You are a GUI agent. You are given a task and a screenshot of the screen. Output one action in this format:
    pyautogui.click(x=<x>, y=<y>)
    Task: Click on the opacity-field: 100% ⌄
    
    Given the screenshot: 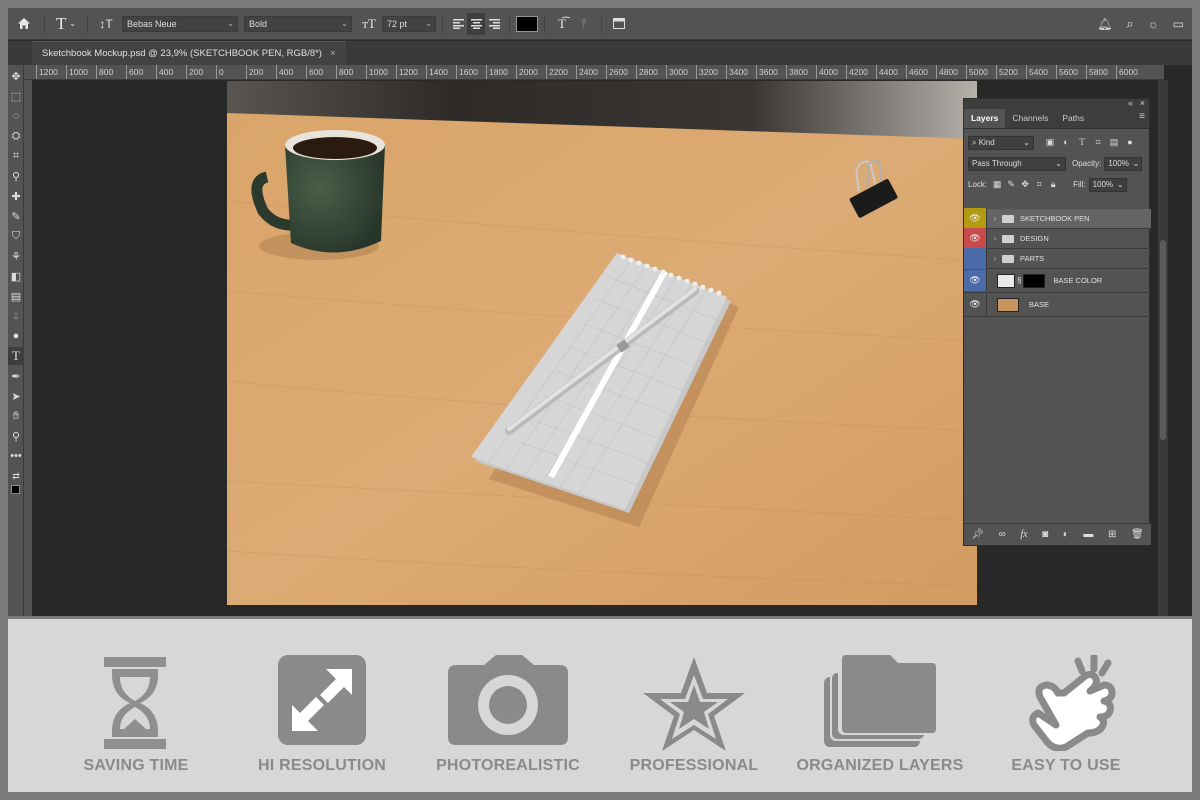 What is the action you would take?
    pyautogui.click(x=1123, y=163)
    